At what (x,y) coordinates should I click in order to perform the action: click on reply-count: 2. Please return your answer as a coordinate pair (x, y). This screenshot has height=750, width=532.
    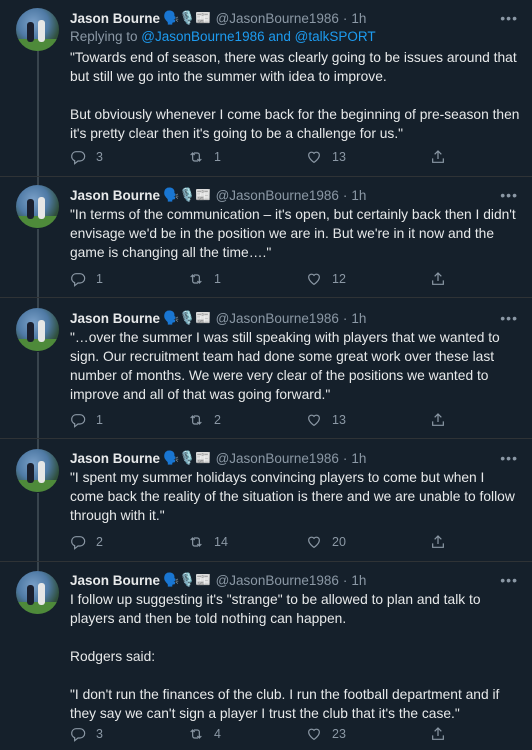
    Looking at the image, I should click on (99, 542).